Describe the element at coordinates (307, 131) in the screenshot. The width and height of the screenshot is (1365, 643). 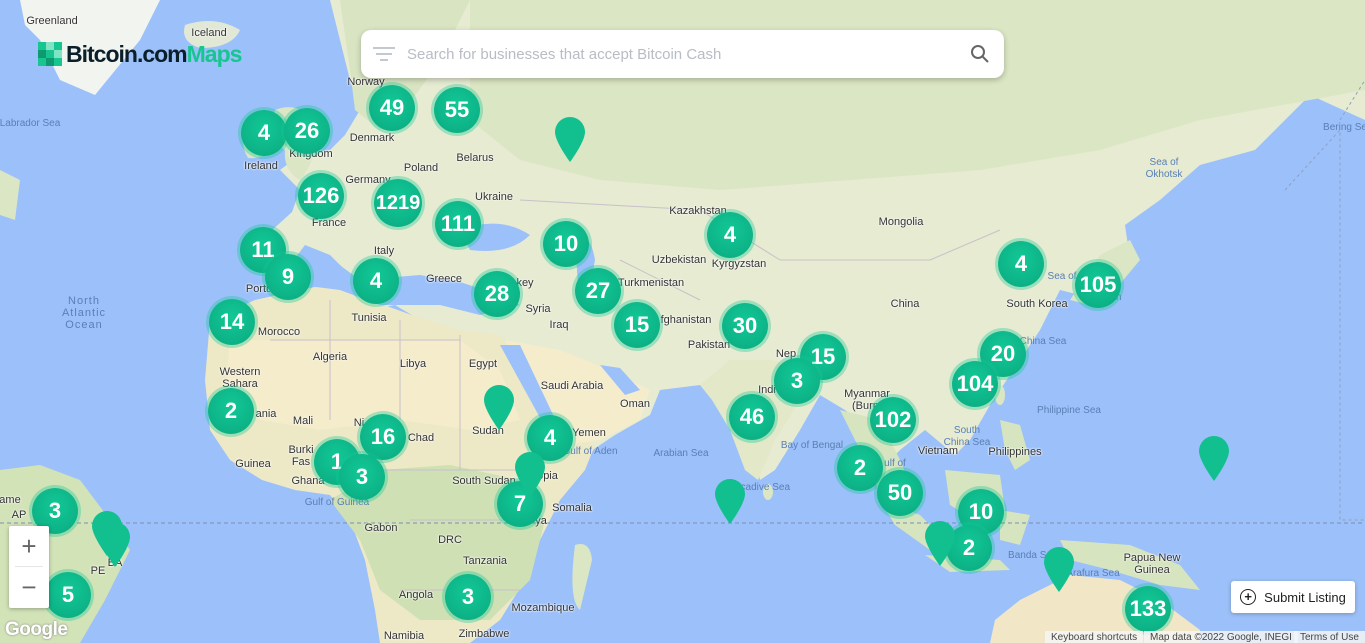
I see `cluster-marker: 26` at that location.